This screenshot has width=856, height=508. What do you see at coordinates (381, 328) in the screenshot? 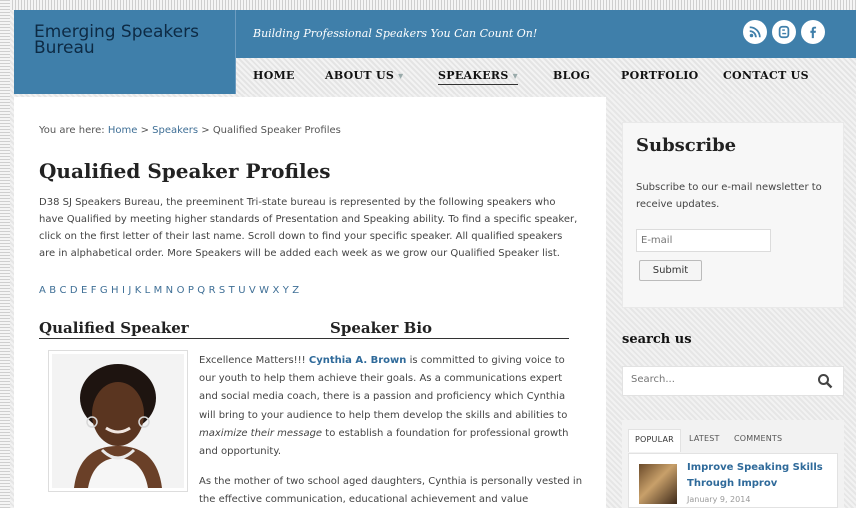
I see `col-header-bio: Speaker Bio` at bounding box center [381, 328].